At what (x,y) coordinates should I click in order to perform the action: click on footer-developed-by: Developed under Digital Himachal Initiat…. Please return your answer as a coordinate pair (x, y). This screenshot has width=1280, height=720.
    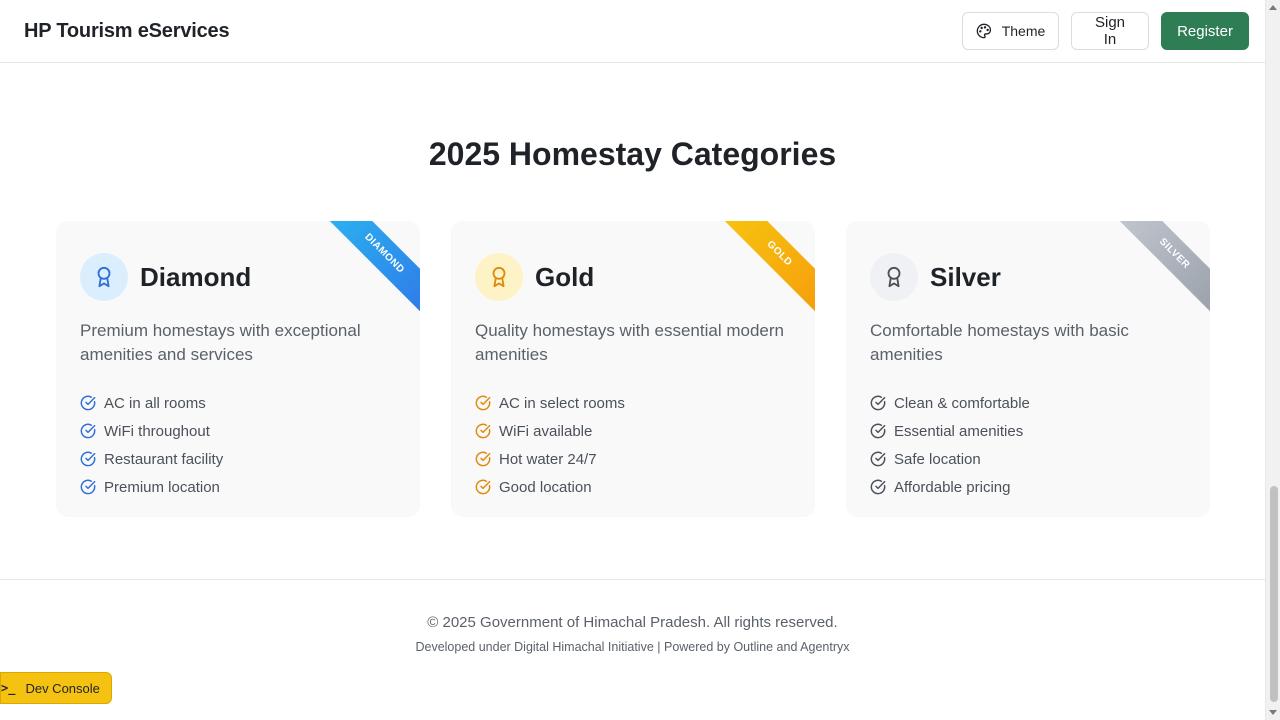
    Looking at the image, I should click on (632, 647).